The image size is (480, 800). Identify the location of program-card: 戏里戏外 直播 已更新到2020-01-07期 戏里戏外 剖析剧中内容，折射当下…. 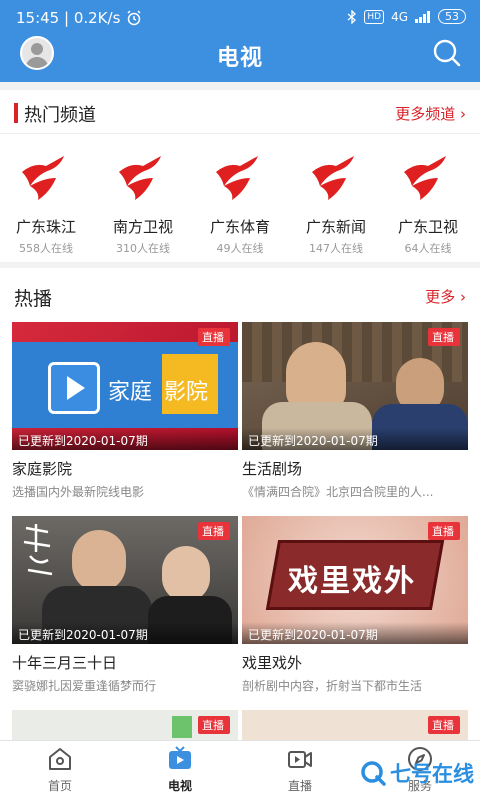
(355, 609).